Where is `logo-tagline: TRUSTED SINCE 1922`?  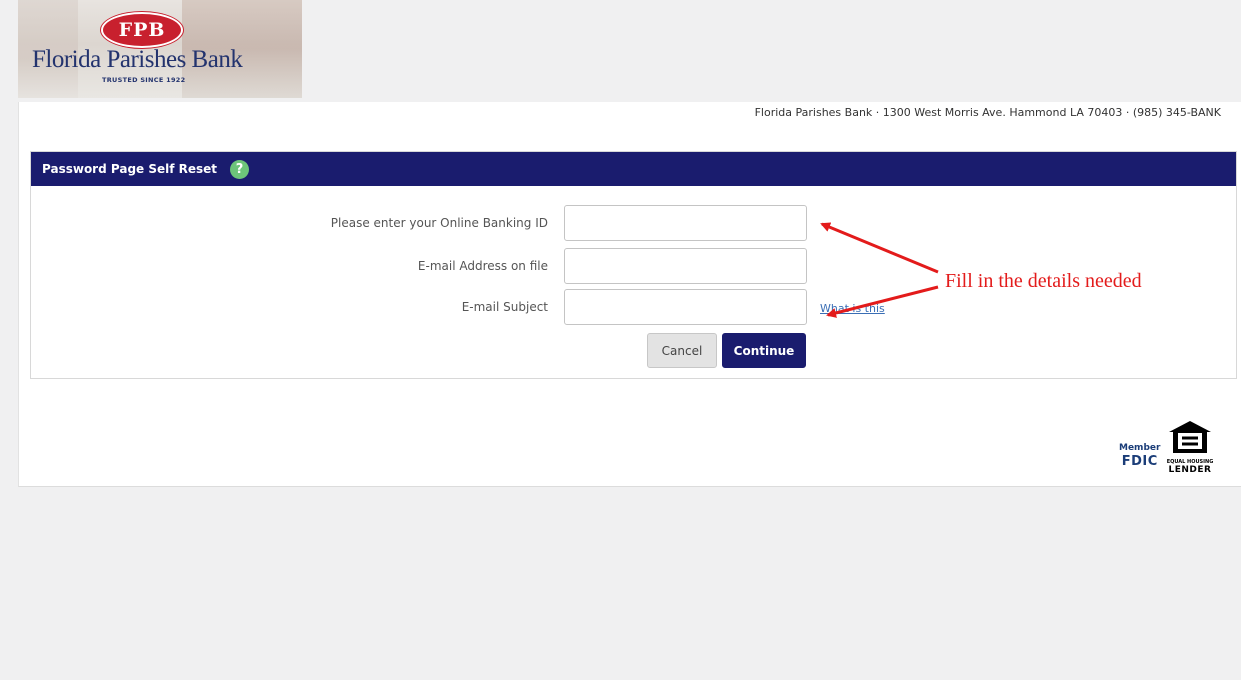
logo-tagline: TRUSTED SINCE 1922 is located at coordinates (144, 80).